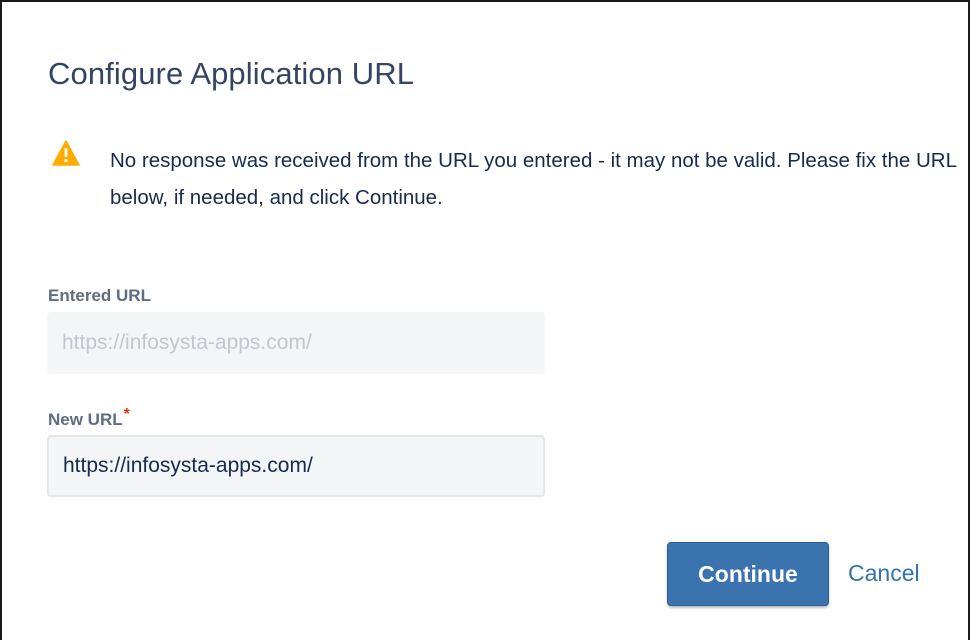 The height and width of the screenshot is (640, 972). I want to click on entered-url-label: Entered URL, so click(99, 295).